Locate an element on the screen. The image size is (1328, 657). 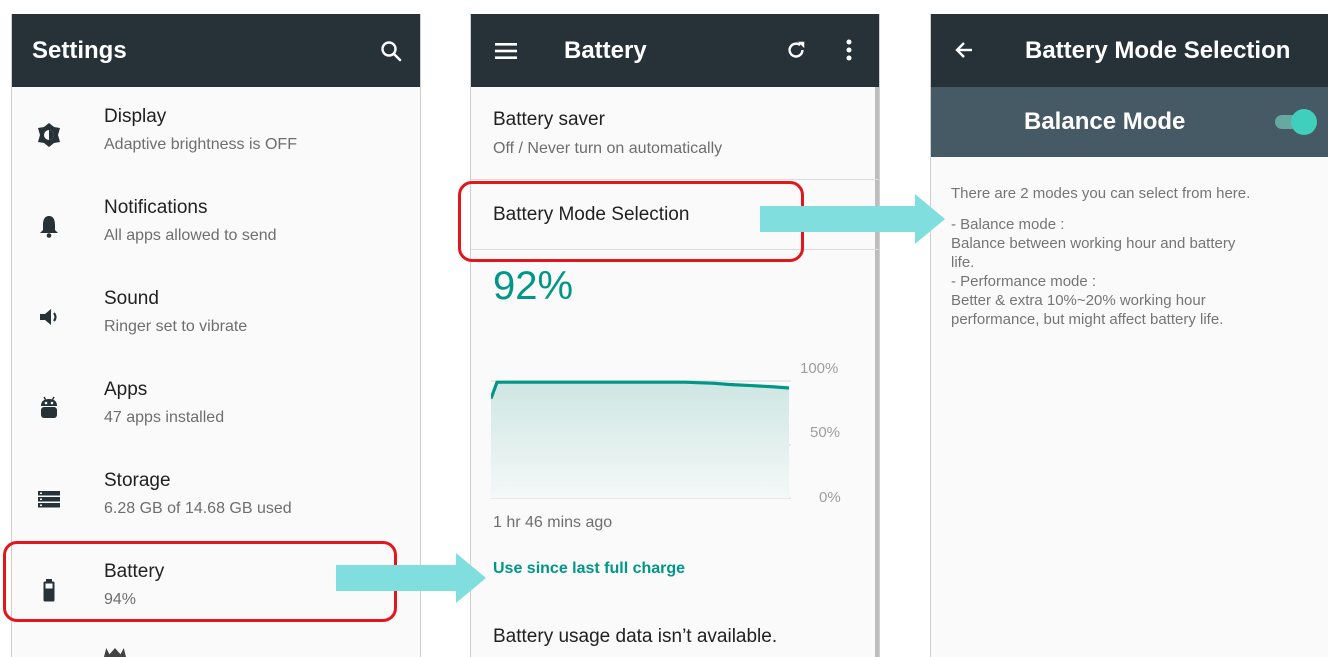
chart-label-0: 0% is located at coordinates (830, 497).